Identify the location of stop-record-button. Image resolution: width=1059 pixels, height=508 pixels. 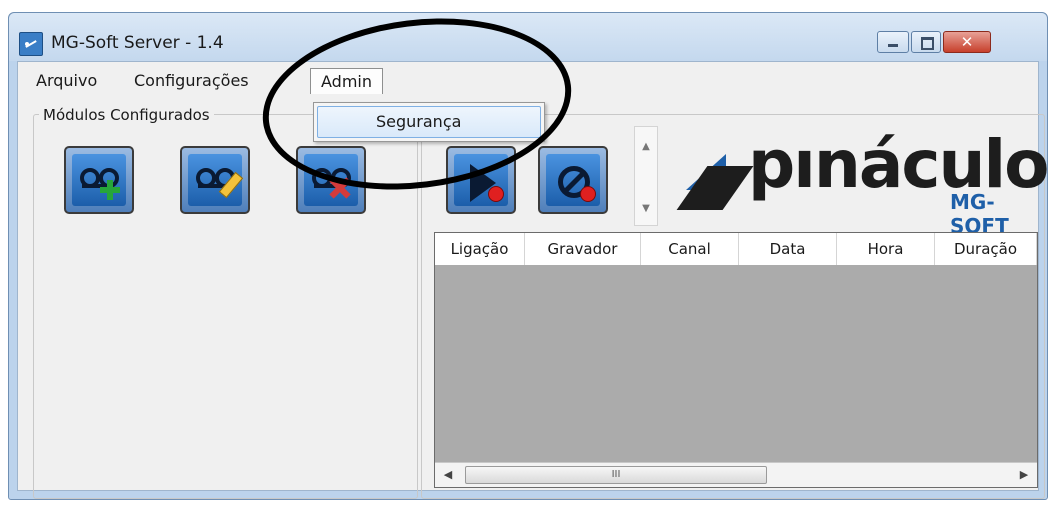
(573, 180).